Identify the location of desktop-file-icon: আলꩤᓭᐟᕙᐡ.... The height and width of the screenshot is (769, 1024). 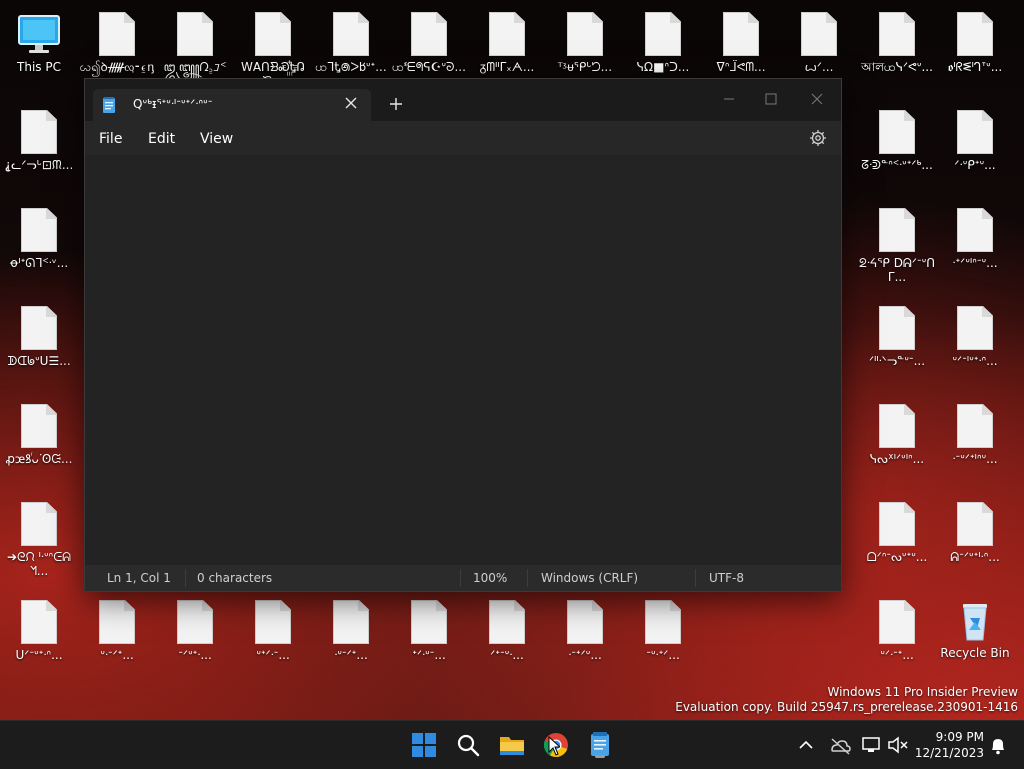
(897, 39).